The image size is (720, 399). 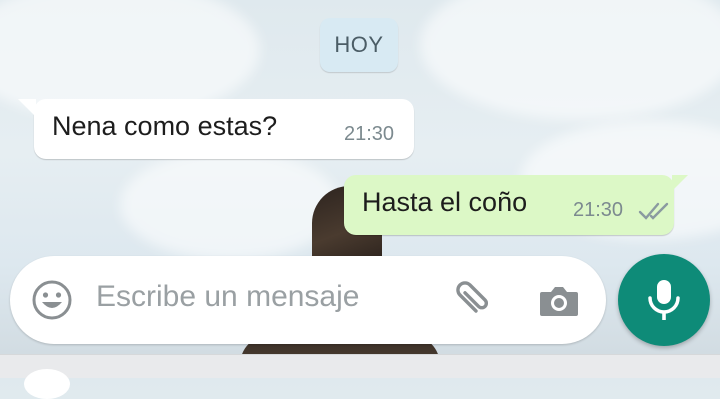 I want to click on double-check-icon, so click(x=653, y=211).